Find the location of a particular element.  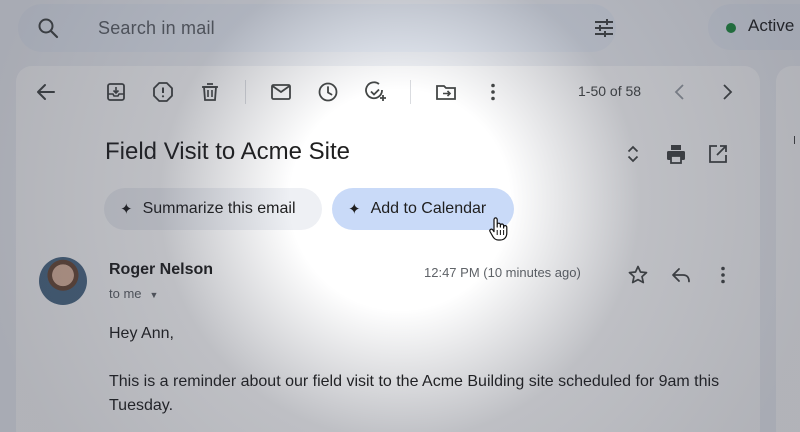

sender-name: Roger Nelson is located at coordinates (161, 270).